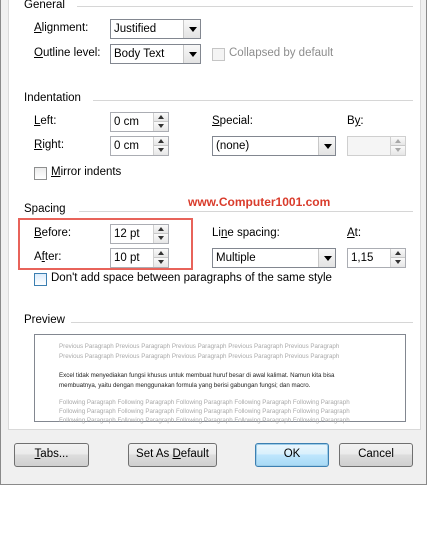 This screenshot has width=427, height=551. What do you see at coordinates (172, 455) in the screenshot?
I see `set-as-default-button: Set As Default` at bounding box center [172, 455].